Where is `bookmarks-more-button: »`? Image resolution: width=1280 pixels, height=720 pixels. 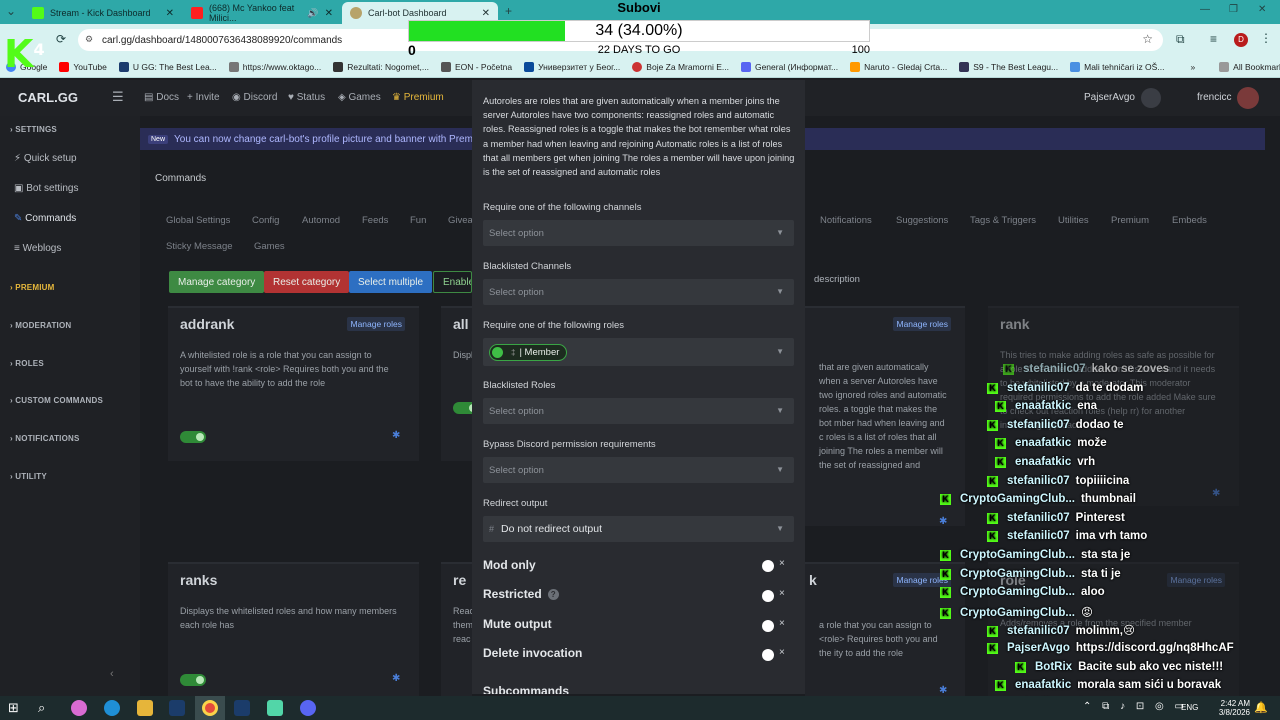
bookmarks-more-button: » is located at coordinates (1192, 67).